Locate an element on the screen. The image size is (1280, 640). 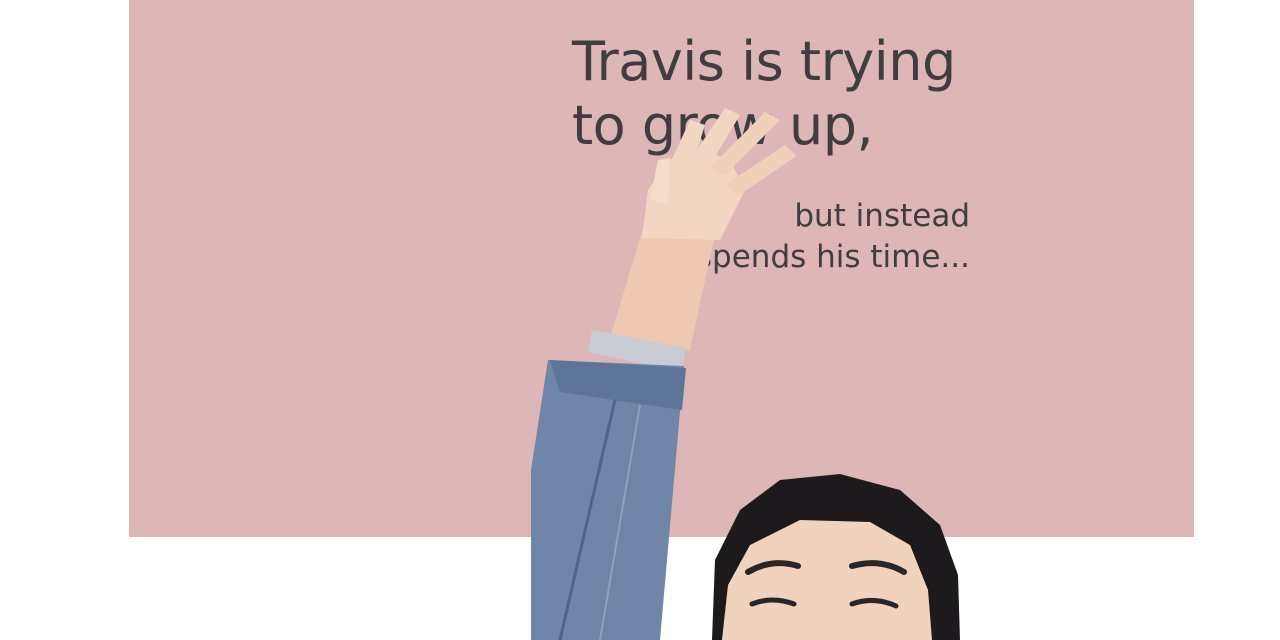
eye-left is located at coordinates (773, 602).